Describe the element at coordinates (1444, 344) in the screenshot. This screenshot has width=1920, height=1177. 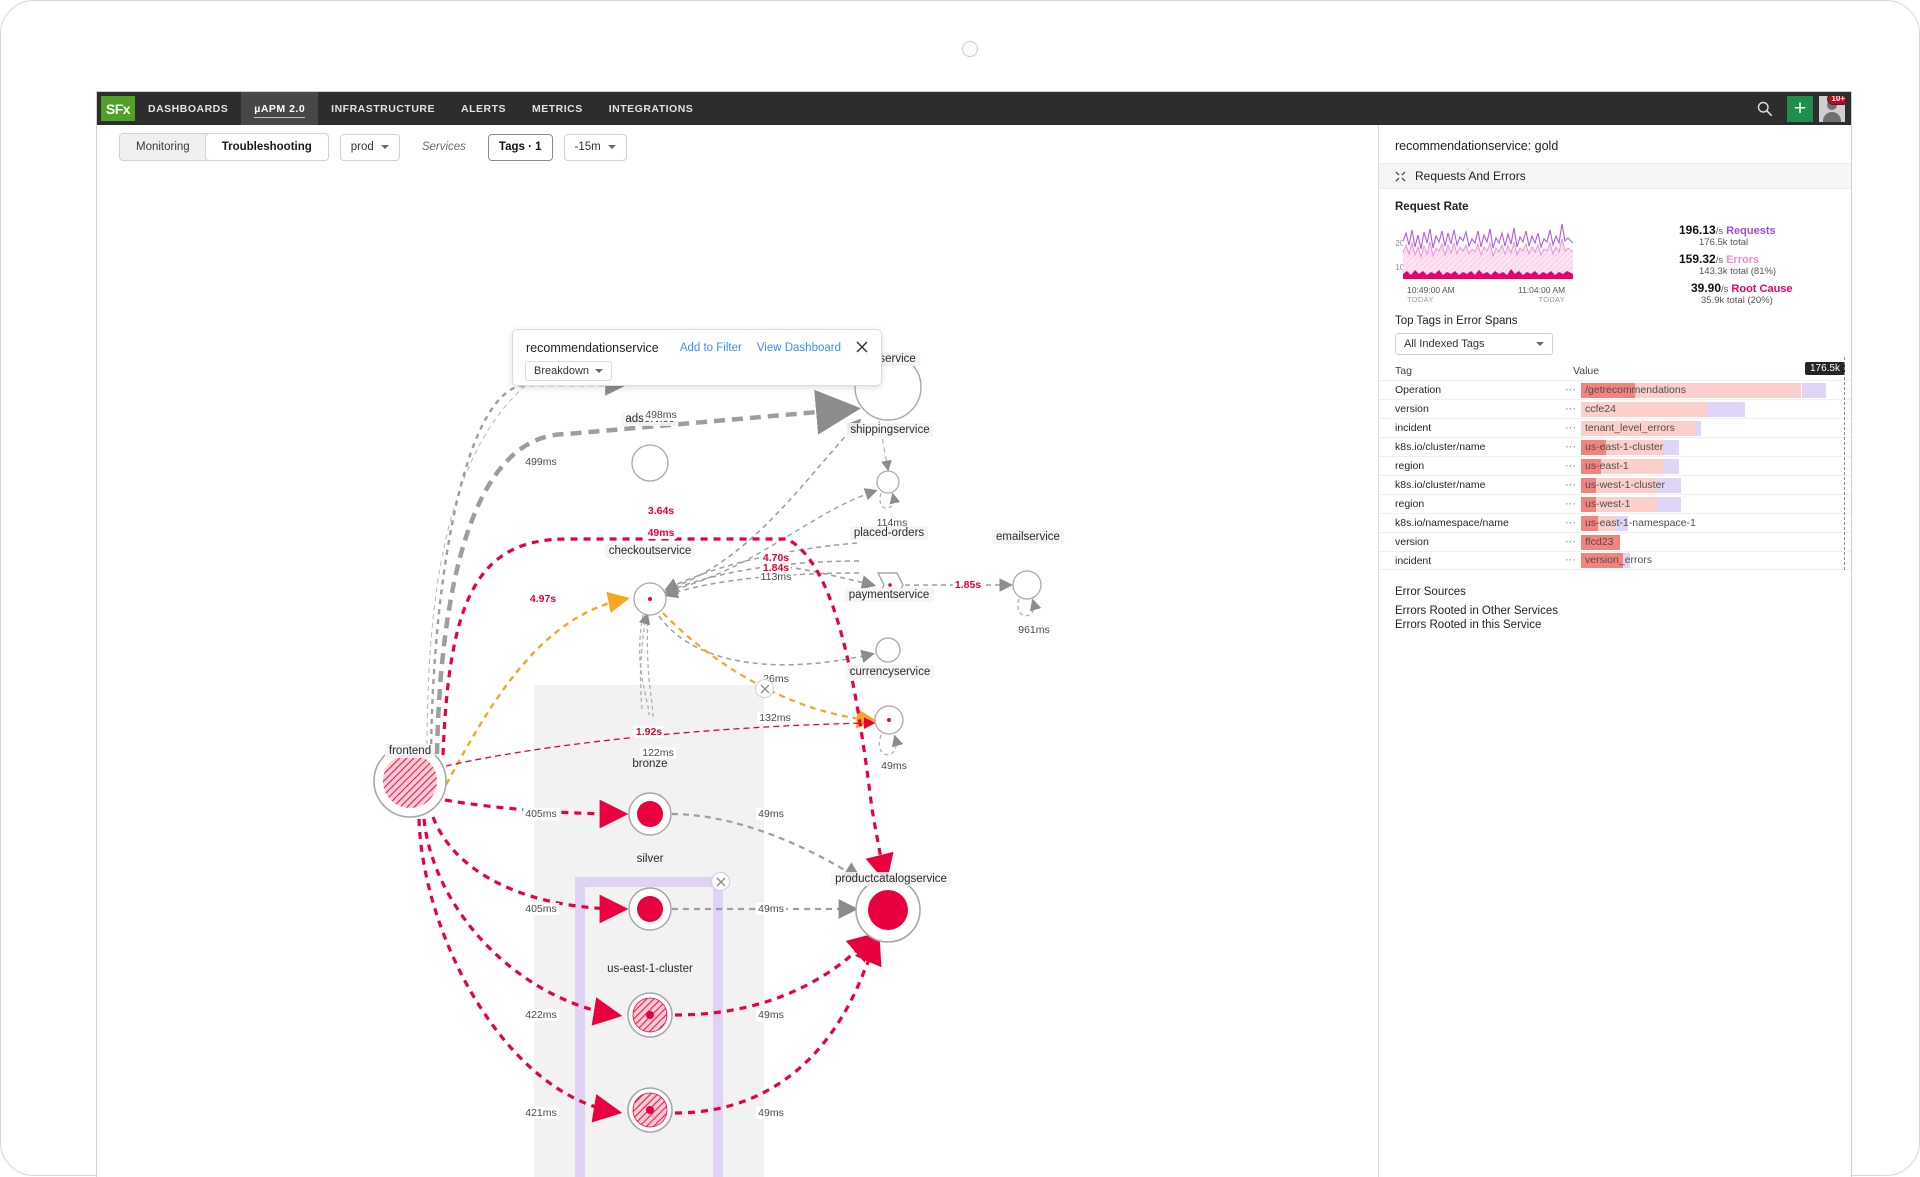
I see `tag-filter-value: All Indexed Tags` at that location.